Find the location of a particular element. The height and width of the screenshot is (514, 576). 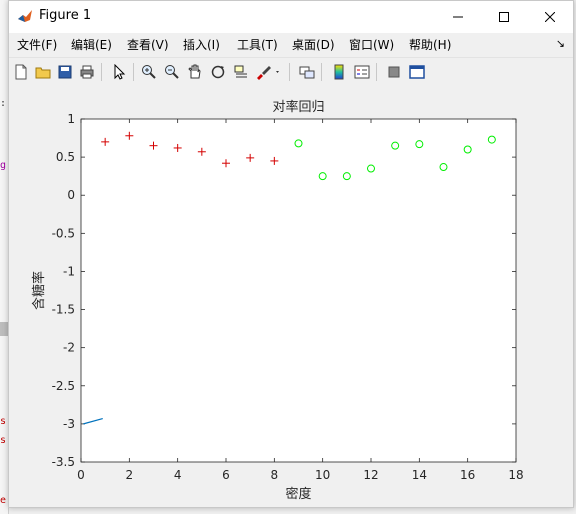

new-file-button is located at coordinates (21, 72).